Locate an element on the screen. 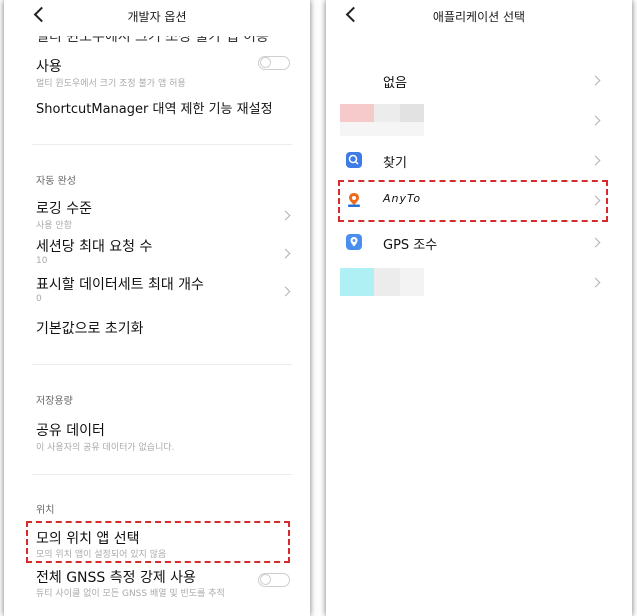 Image resolution: width=637 pixels, height=616 pixels. app-item-label: GPS 조수 is located at coordinates (410, 245).